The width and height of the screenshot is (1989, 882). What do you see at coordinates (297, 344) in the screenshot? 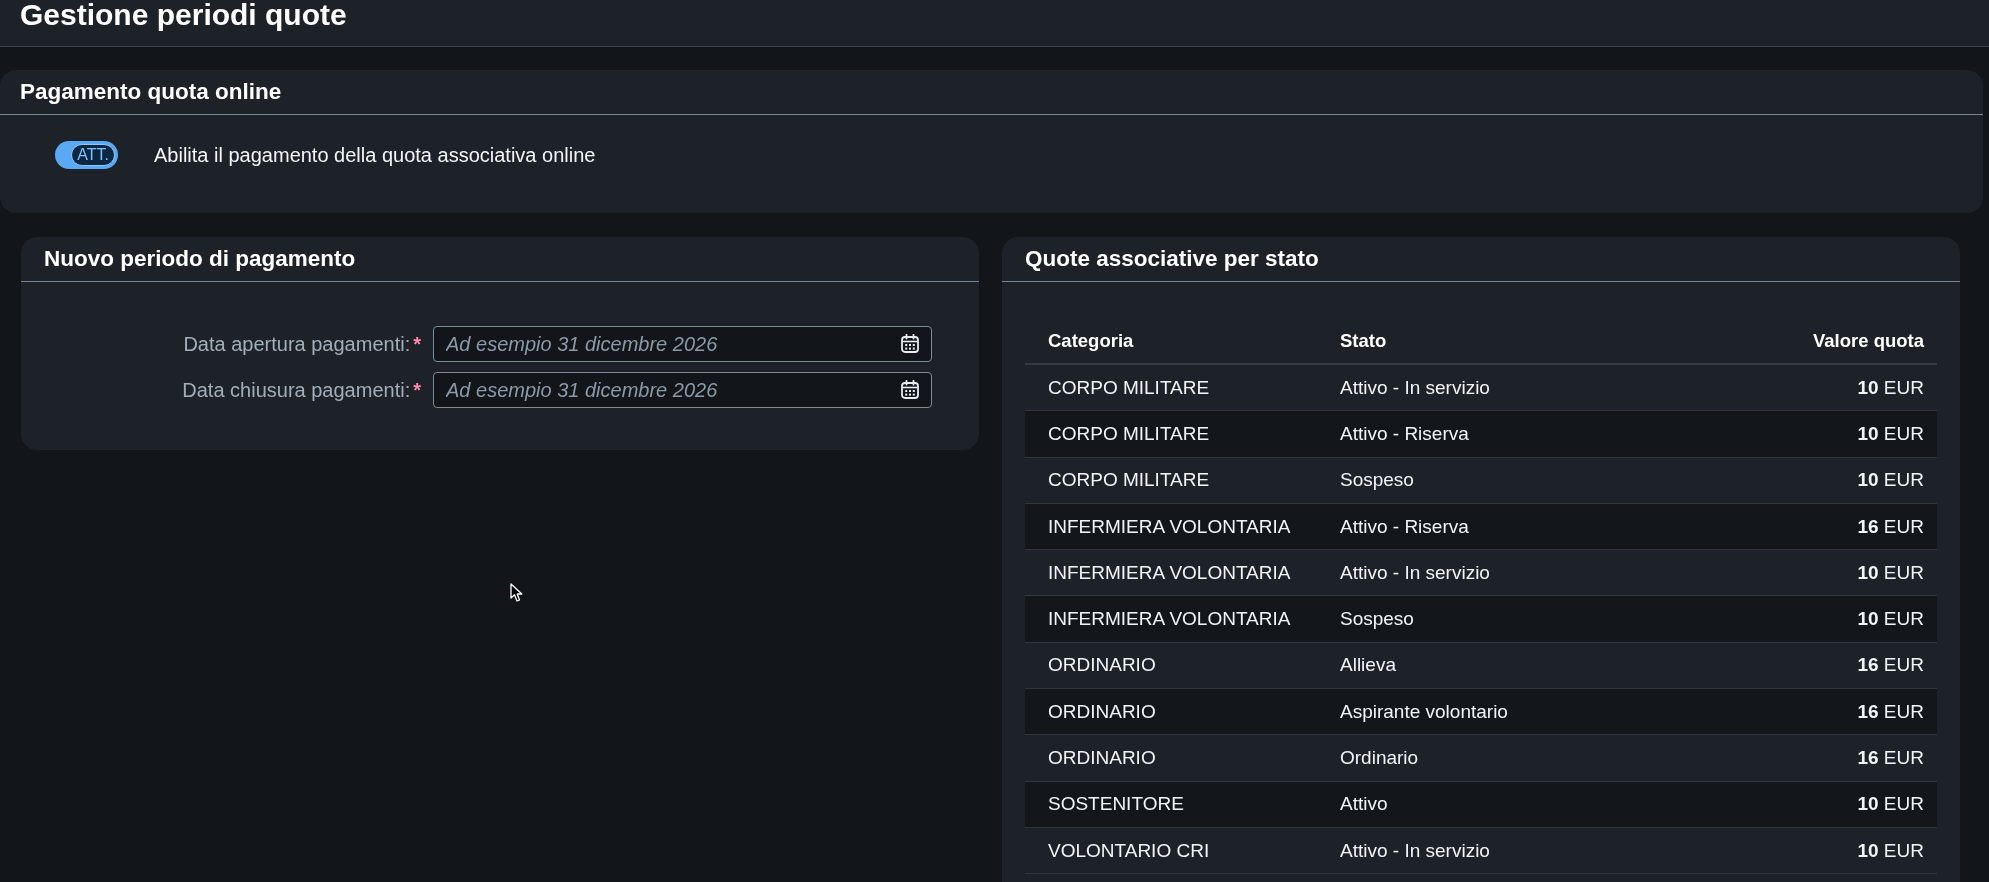
I see `field-label: Data apertura pagamenti:` at bounding box center [297, 344].